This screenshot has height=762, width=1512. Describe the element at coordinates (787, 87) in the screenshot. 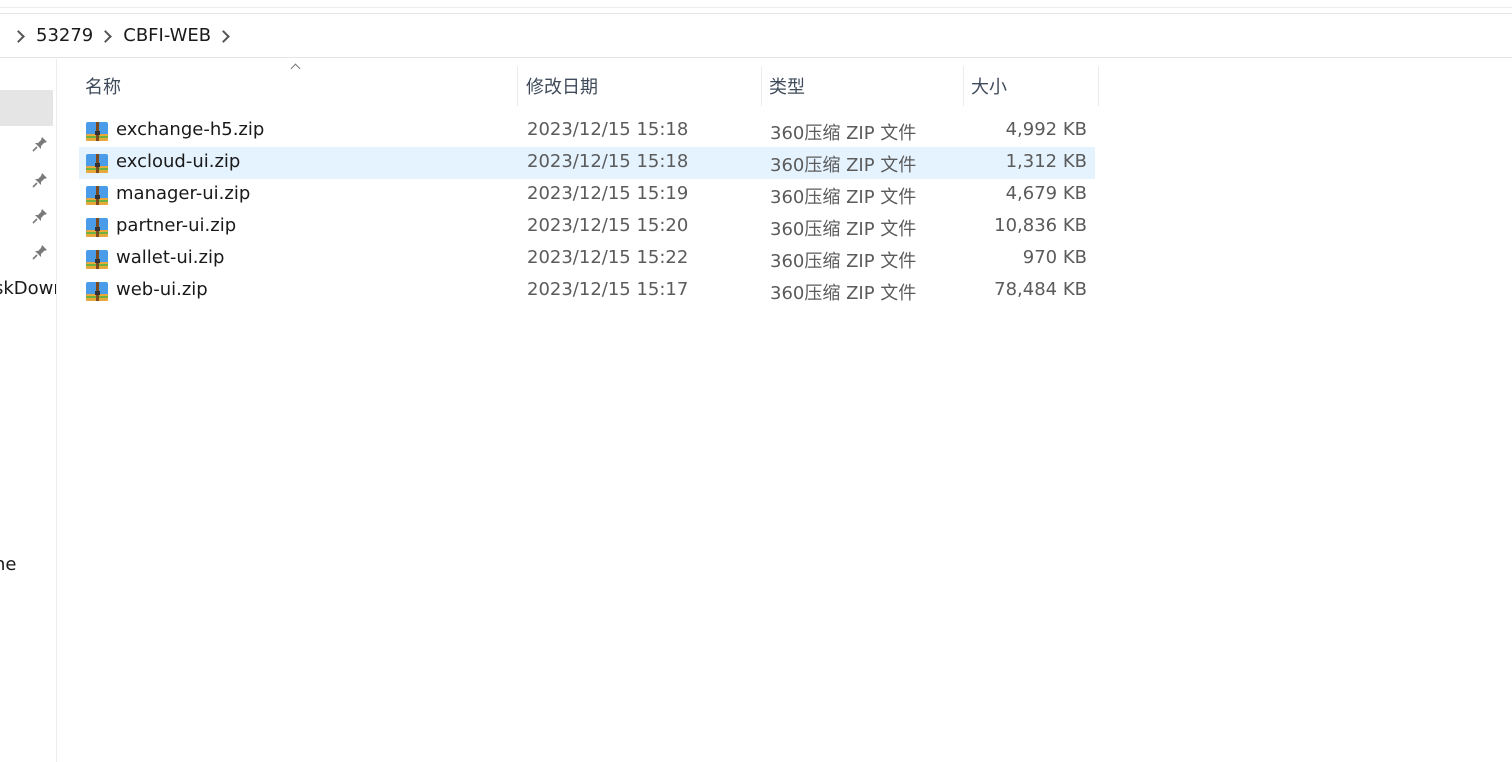

I see `column-header-type-label: 类型` at that location.